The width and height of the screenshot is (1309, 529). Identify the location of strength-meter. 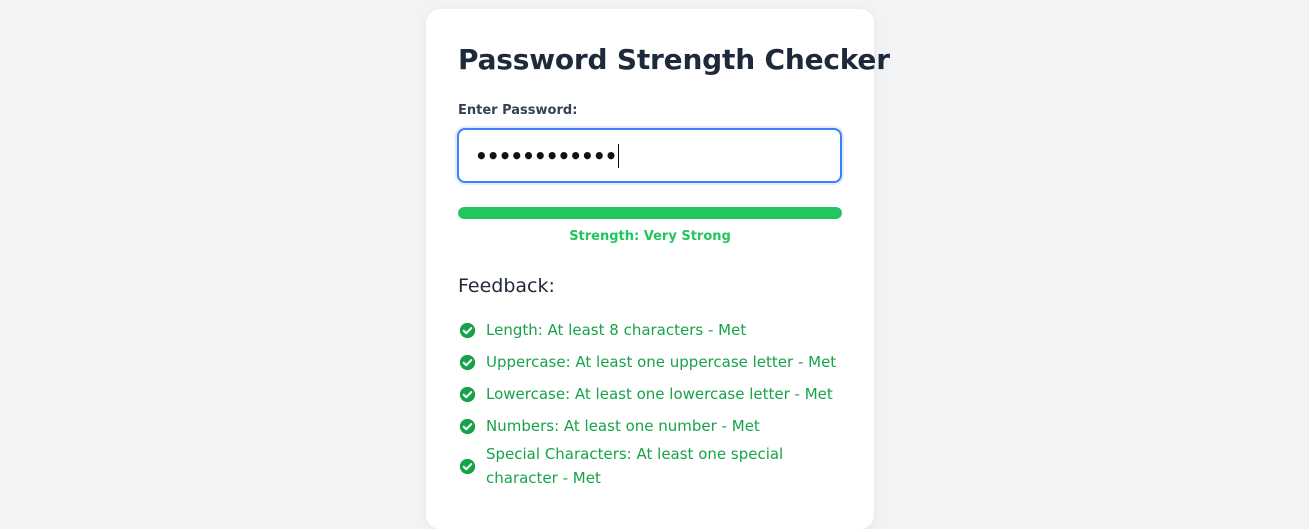
(650, 213).